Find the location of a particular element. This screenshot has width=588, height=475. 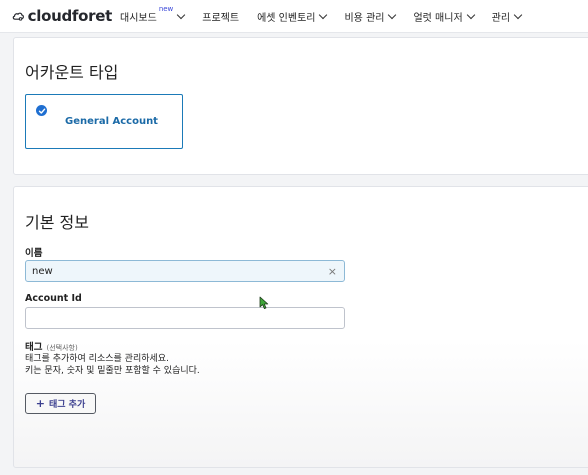

general-account-option: General Account is located at coordinates (104, 121).